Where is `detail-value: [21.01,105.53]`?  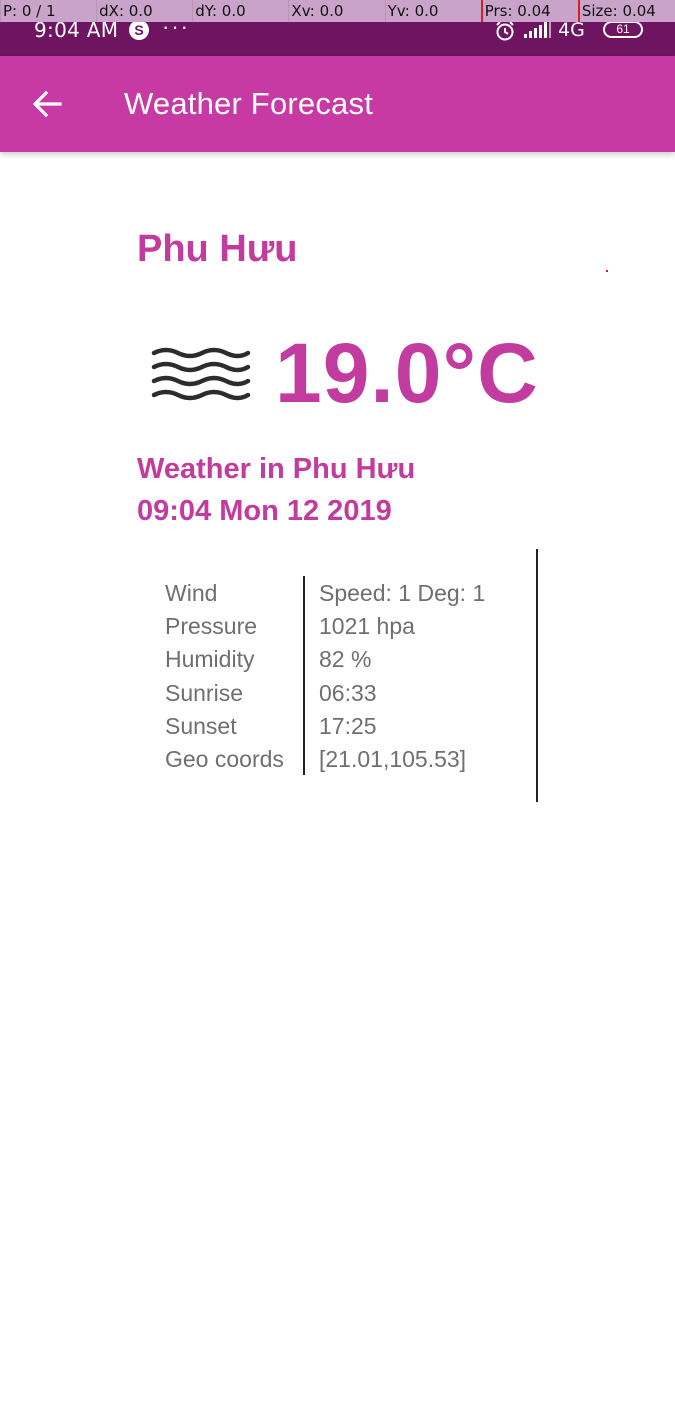
detail-value: [21.01,105.53] is located at coordinates (393, 758).